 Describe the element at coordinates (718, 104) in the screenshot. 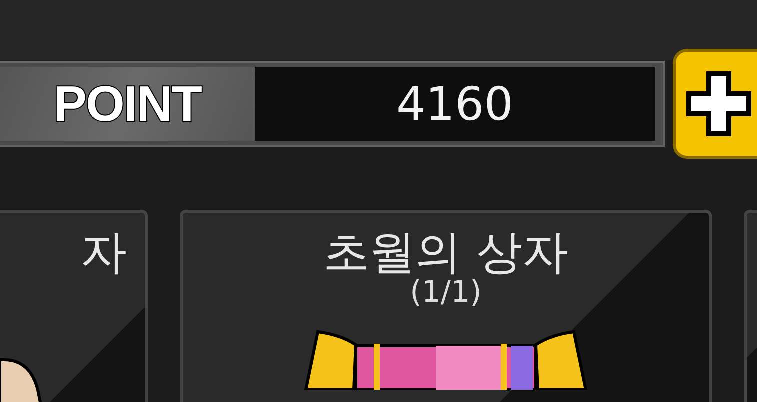

I see `plus-icon` at that location.